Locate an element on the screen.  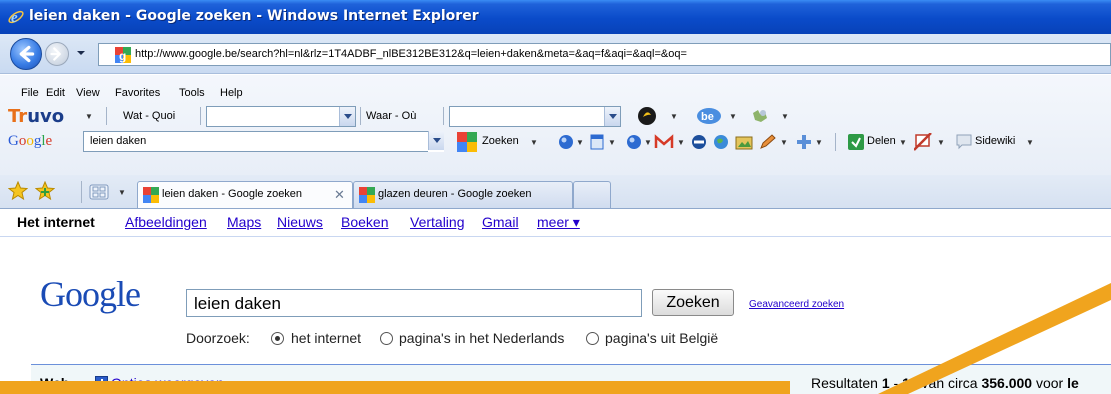
search-input: leien daken is located at coordinates (414, 303).